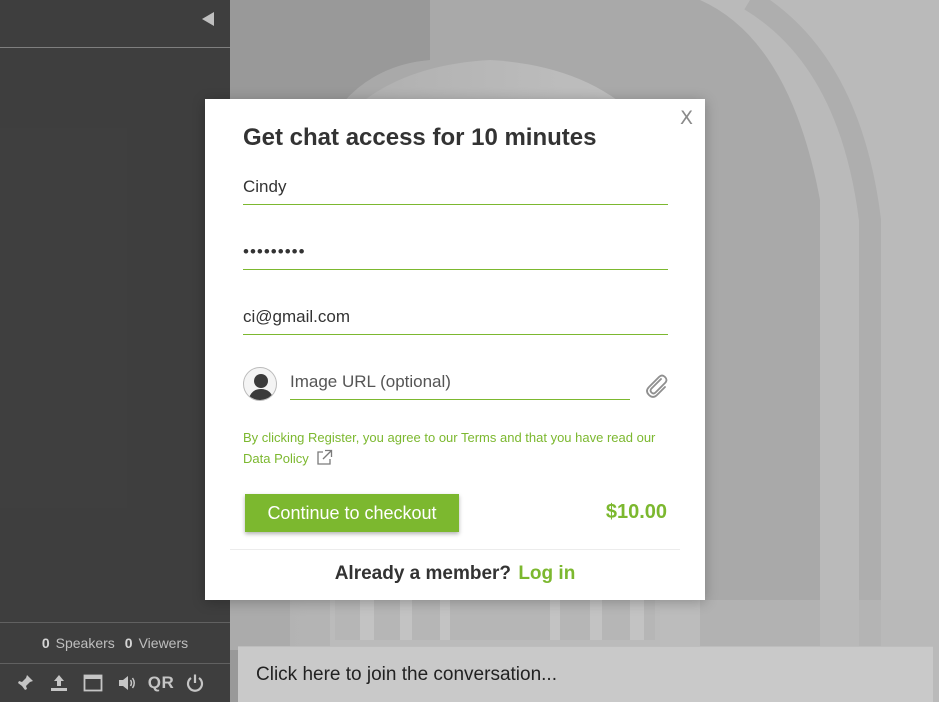  Describe the element at coordinates (686, 118) in the screenshot. I see `close-button: X` at that location.